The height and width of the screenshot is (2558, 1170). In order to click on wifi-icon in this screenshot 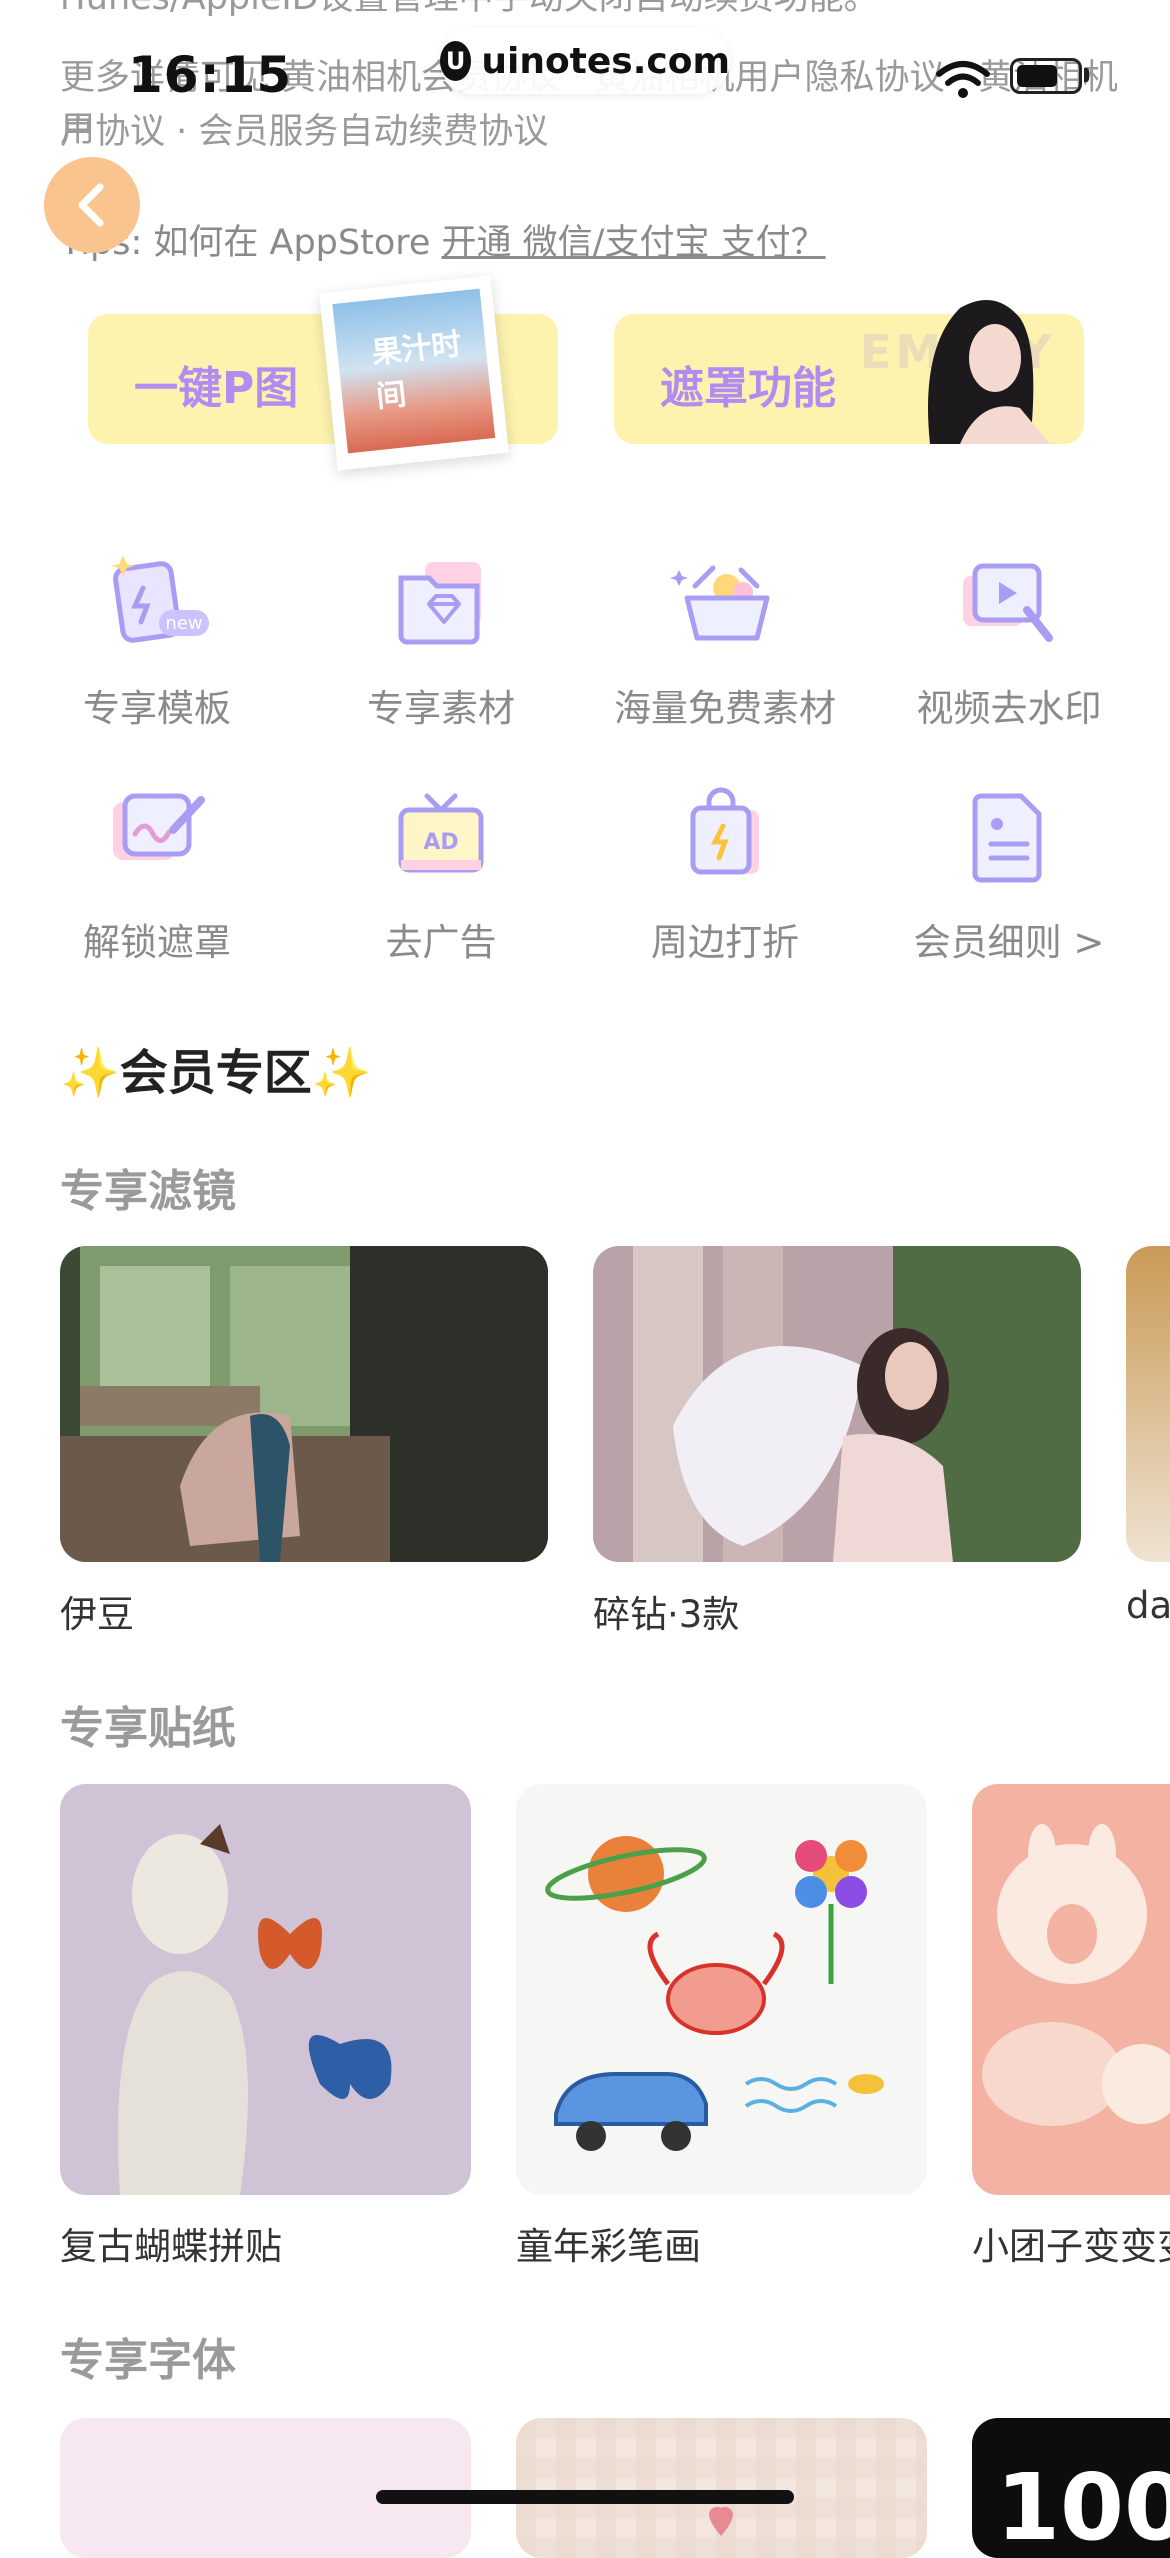, I will do `click(963, 79)`.